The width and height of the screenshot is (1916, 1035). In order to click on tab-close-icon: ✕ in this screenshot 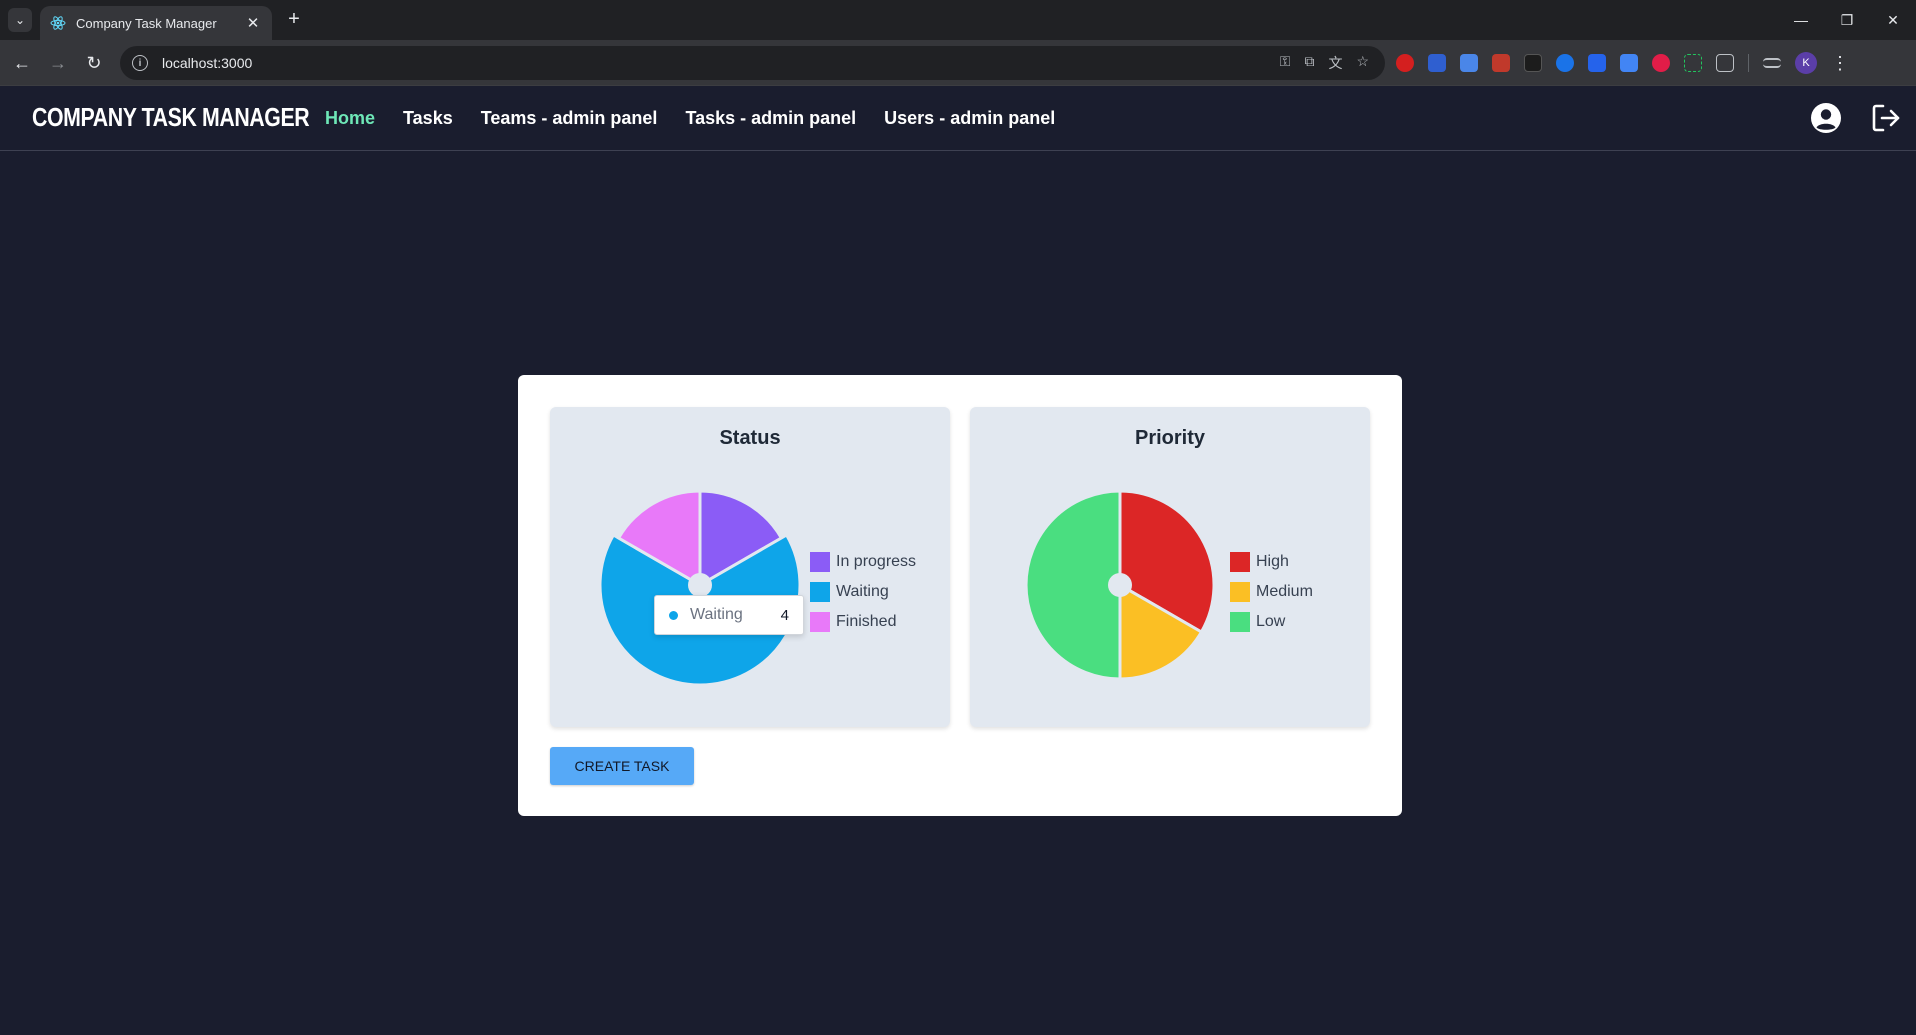, I will do `click(253, 23)`.